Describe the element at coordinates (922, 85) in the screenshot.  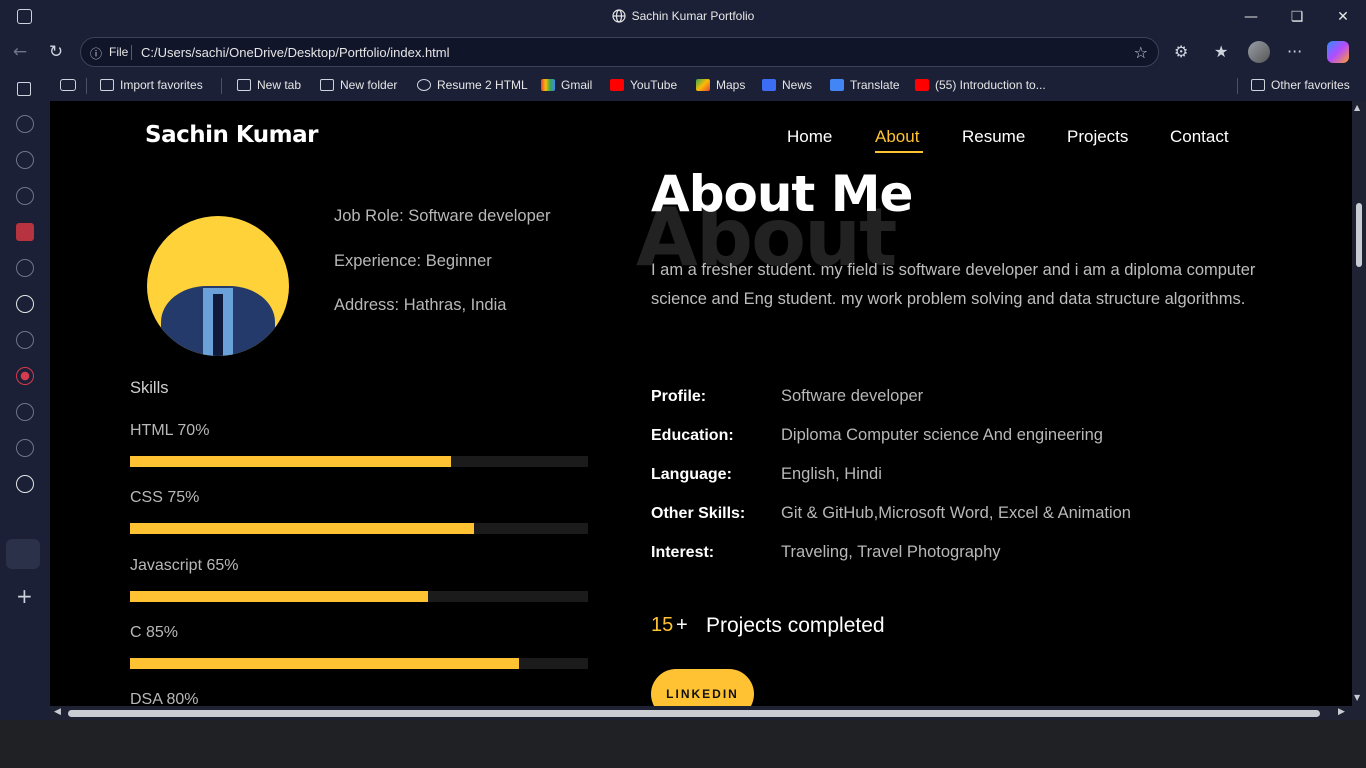
I see `youtube-icon` at that location.